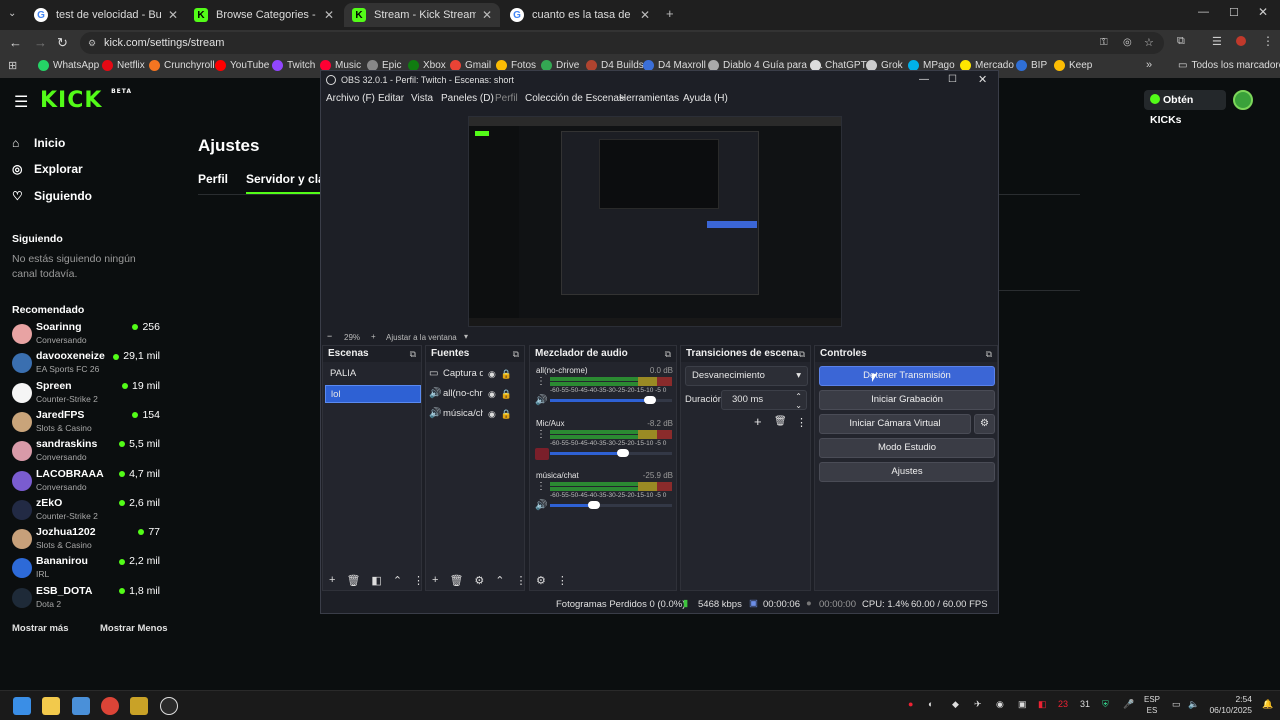  Describe the element at coordinates (92, 43) in the screenshot. I see `site-info-icon: ⚙` at that location.